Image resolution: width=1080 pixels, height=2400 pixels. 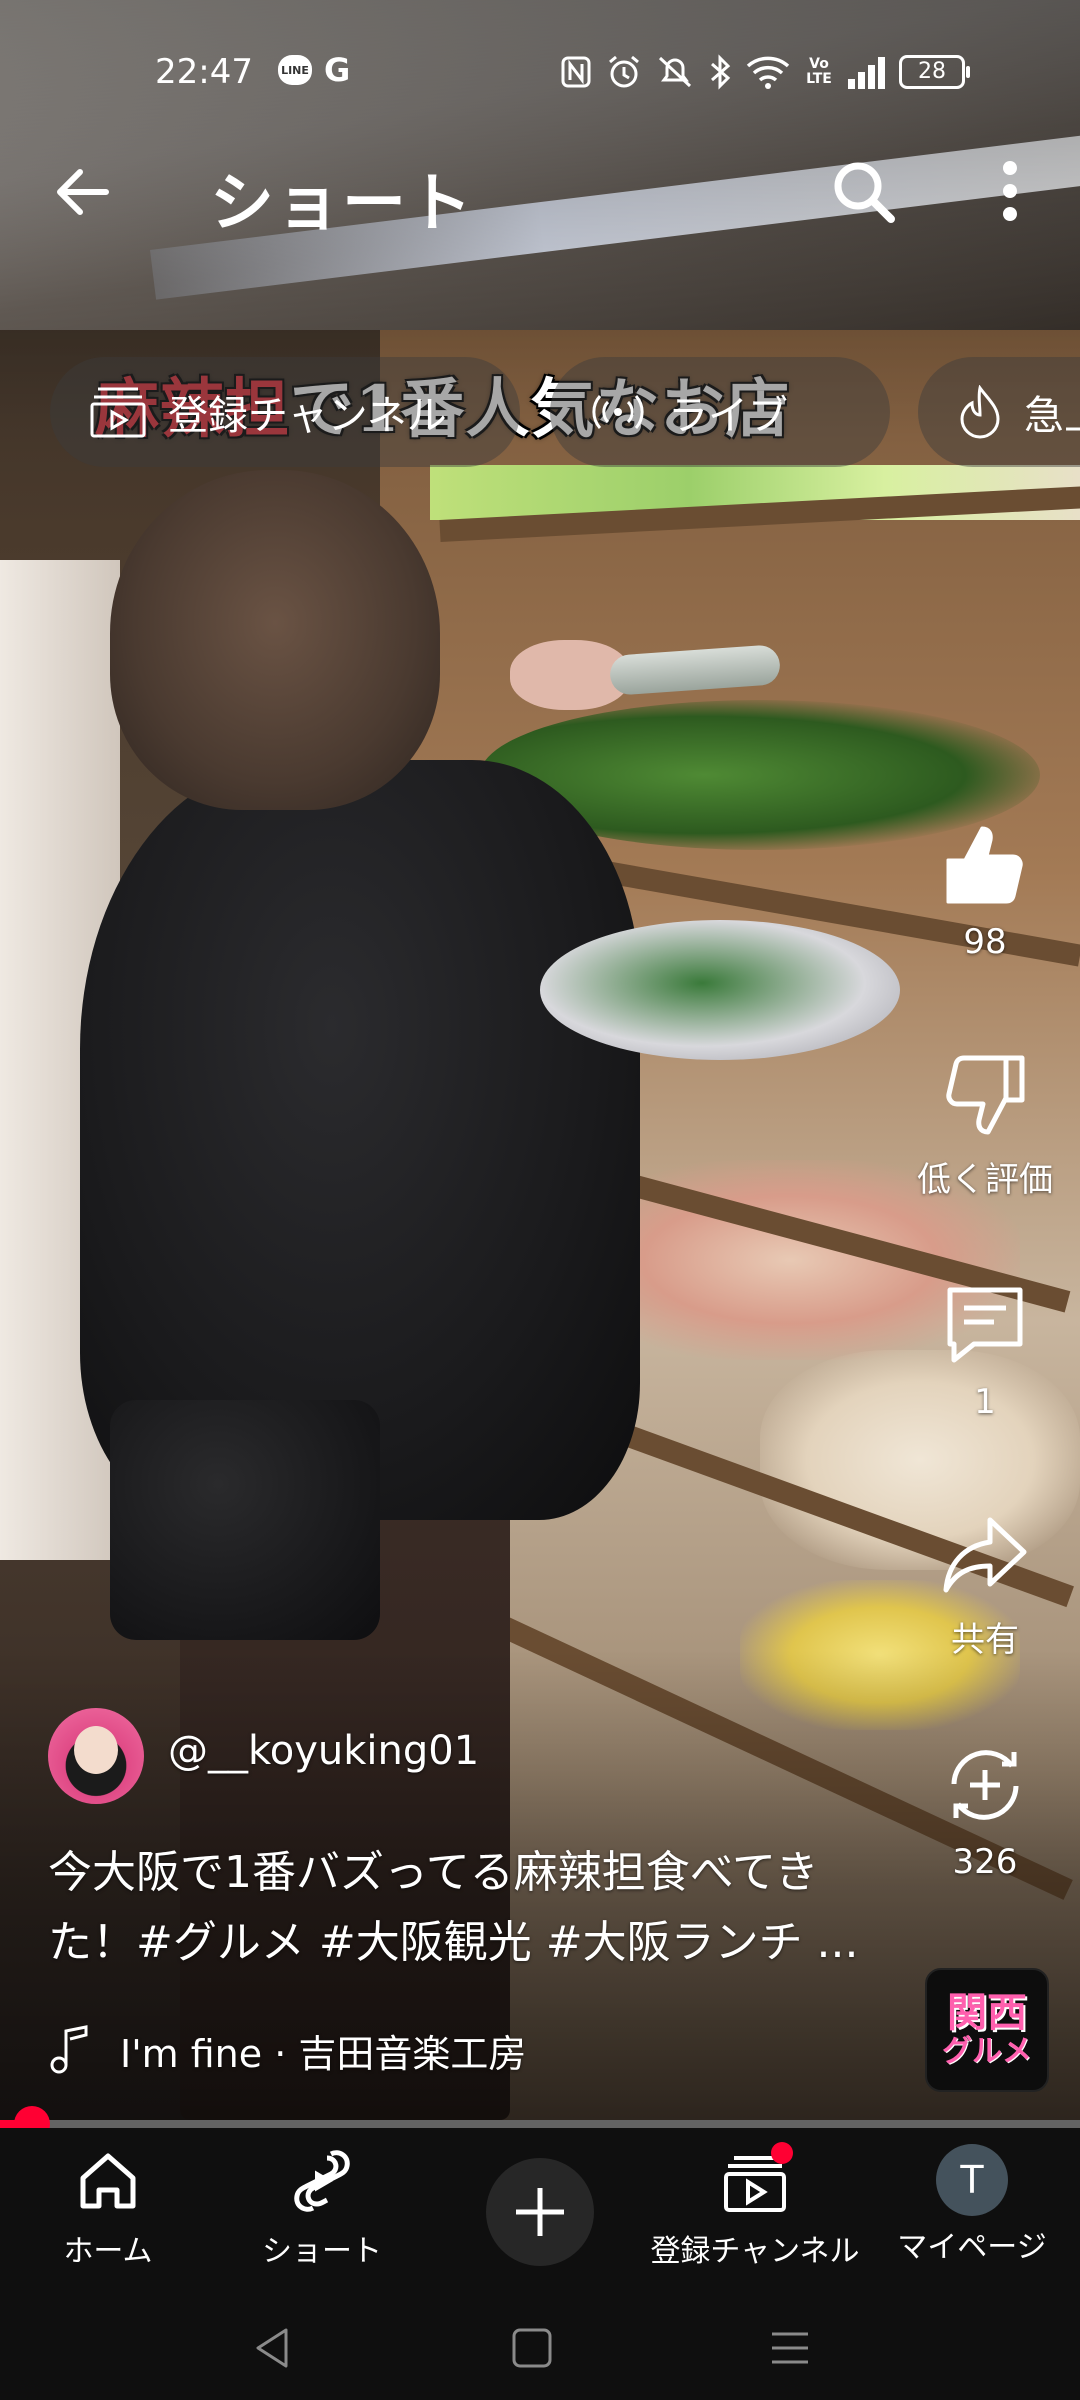 I want to click on battery-icon: 28, so click(x=934, y=72).